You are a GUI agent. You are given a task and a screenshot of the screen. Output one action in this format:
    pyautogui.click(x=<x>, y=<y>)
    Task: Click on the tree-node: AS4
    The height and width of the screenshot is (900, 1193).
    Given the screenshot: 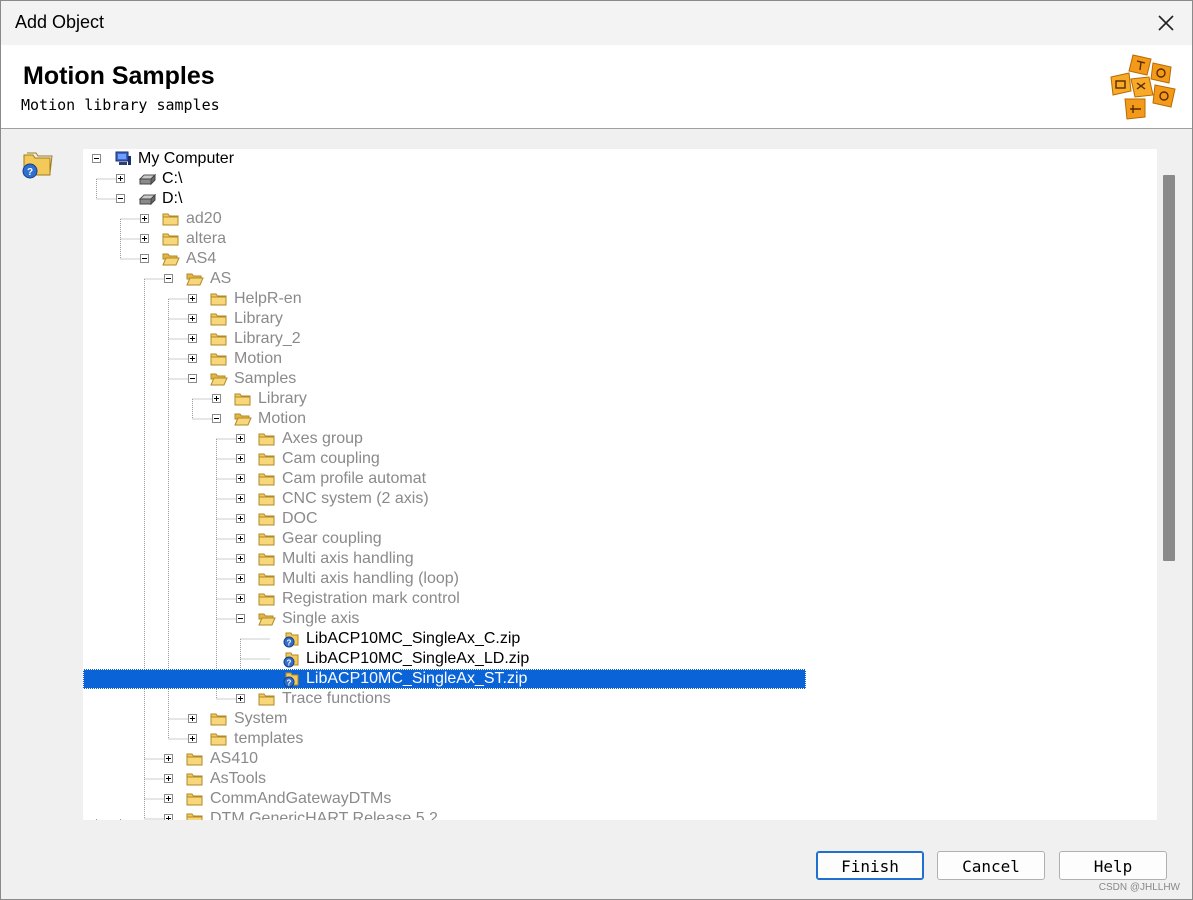 What is the action you would take?
    pyautogui.click(x=620, y=259)
    